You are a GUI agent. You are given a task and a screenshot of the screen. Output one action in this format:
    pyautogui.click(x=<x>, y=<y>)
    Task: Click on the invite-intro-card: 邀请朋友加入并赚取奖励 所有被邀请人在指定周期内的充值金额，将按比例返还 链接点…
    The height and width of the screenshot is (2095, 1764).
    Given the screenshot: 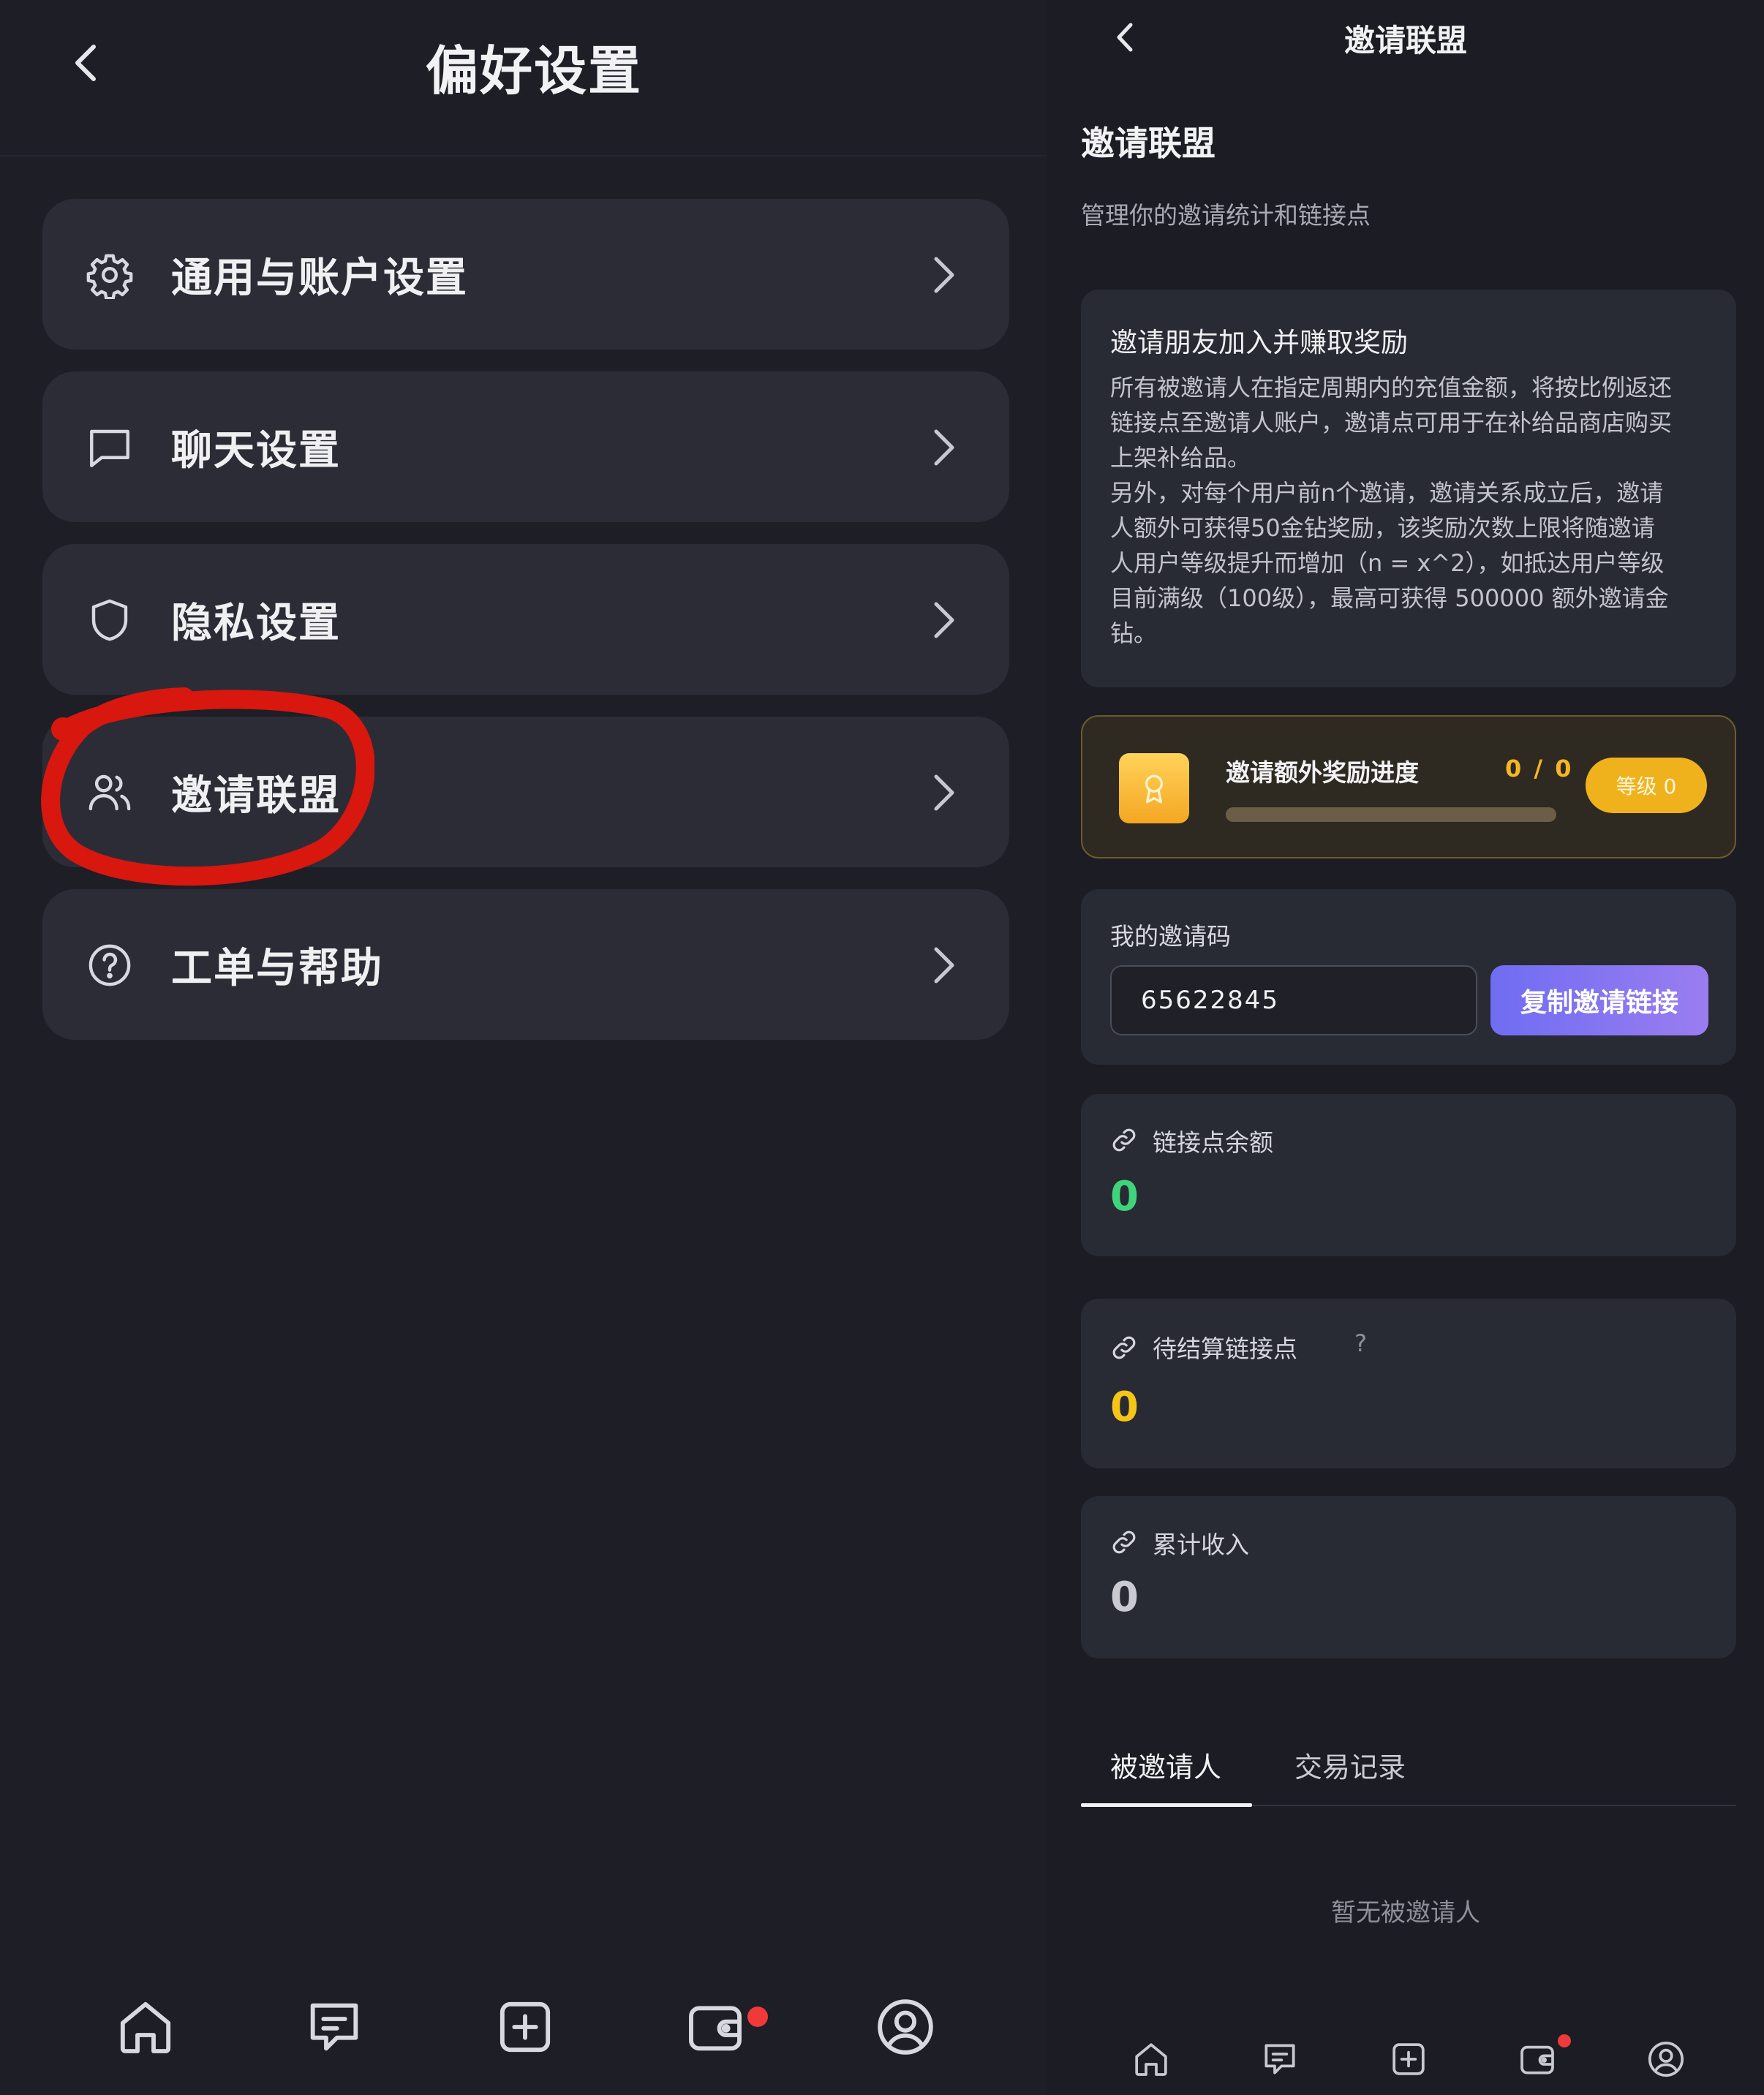 What is the action you would take?
    pyautogui.click(x=1408, y=488)
    